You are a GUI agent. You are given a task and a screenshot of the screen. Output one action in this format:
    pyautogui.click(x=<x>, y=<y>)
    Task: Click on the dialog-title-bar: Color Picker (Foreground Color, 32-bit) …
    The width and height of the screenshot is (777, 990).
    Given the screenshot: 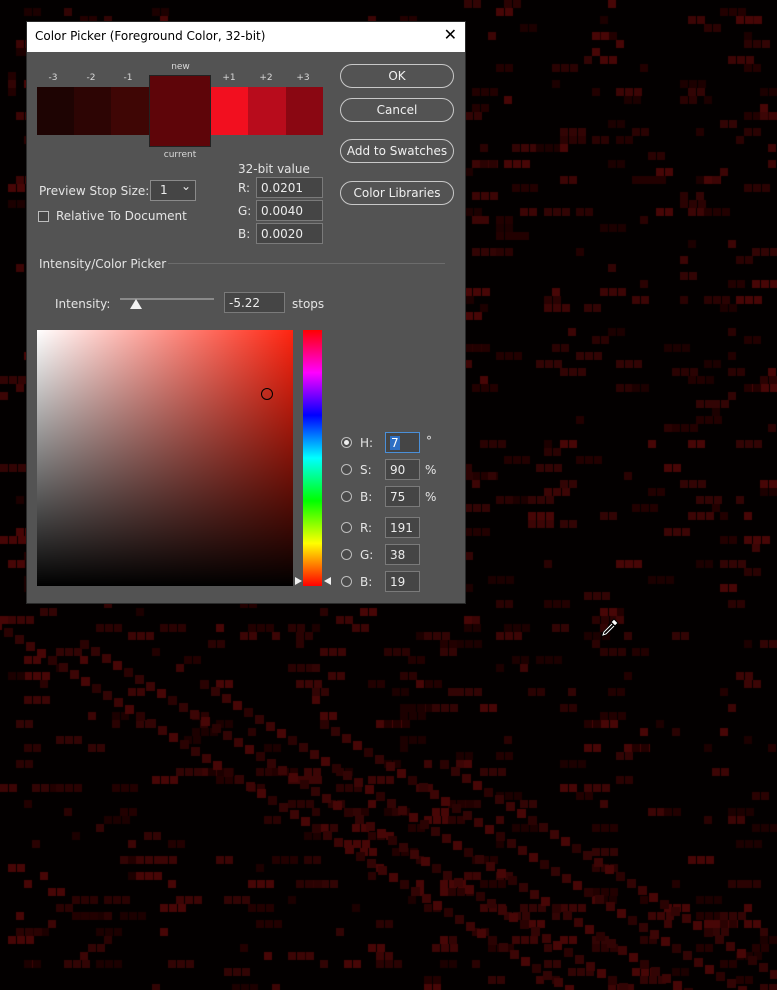 What is the action you would take?
    pyautogui.click(x=246, y=37)
    